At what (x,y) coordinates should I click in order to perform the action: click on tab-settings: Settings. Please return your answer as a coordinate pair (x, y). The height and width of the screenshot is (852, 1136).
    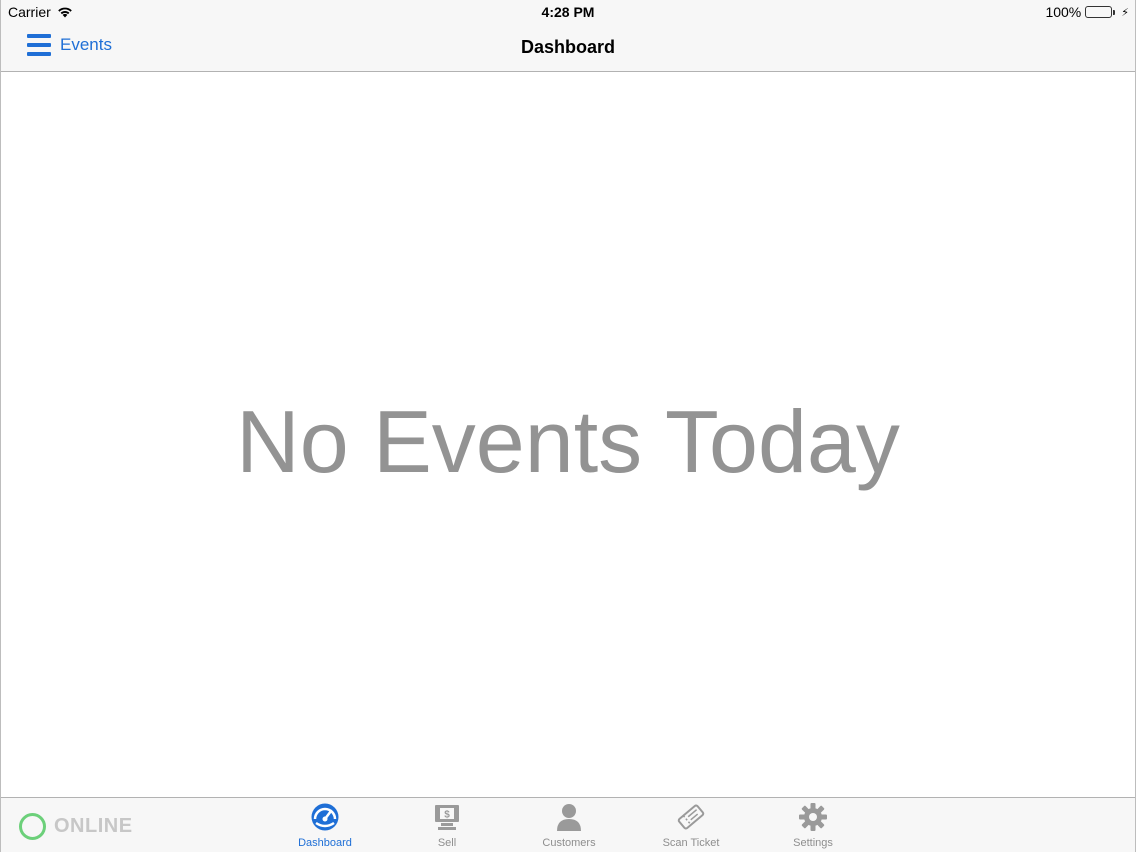
    Looking at the image, I should click on (813, 825).